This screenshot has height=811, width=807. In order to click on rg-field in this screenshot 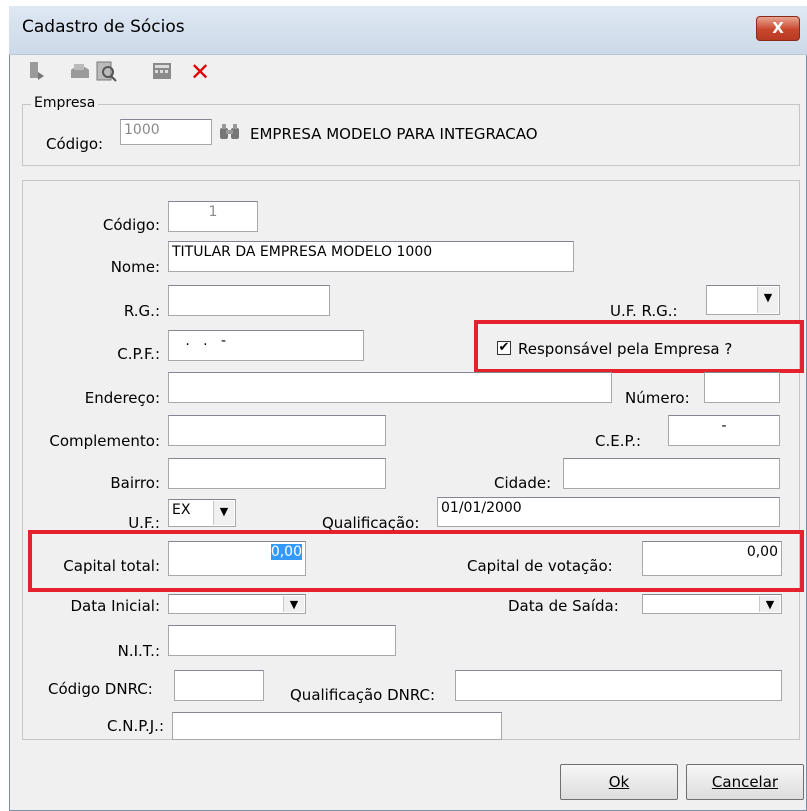, I will do `click(249, 300)`.